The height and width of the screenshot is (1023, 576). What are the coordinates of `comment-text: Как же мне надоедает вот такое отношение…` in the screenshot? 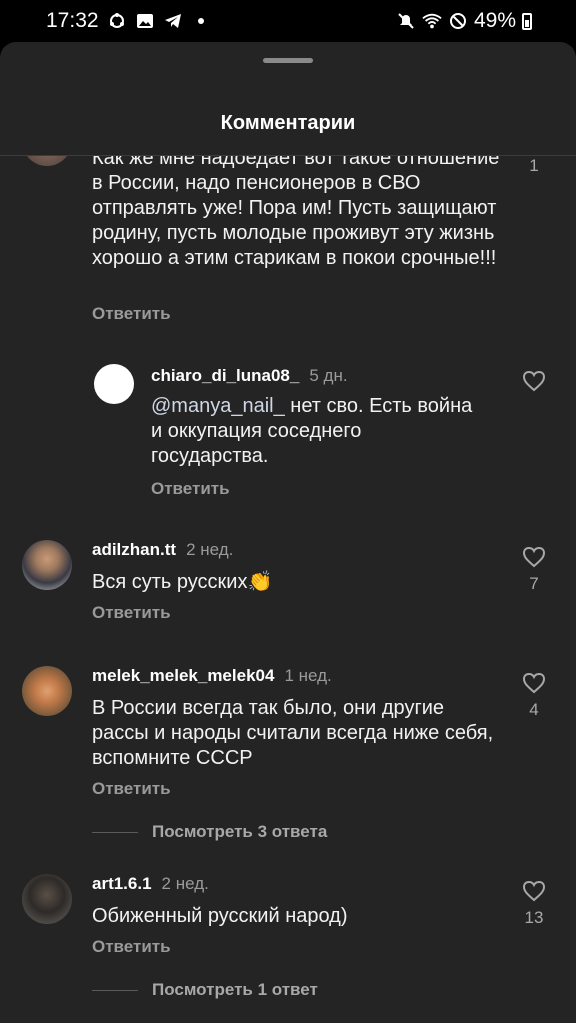 It's located at (296, 212).